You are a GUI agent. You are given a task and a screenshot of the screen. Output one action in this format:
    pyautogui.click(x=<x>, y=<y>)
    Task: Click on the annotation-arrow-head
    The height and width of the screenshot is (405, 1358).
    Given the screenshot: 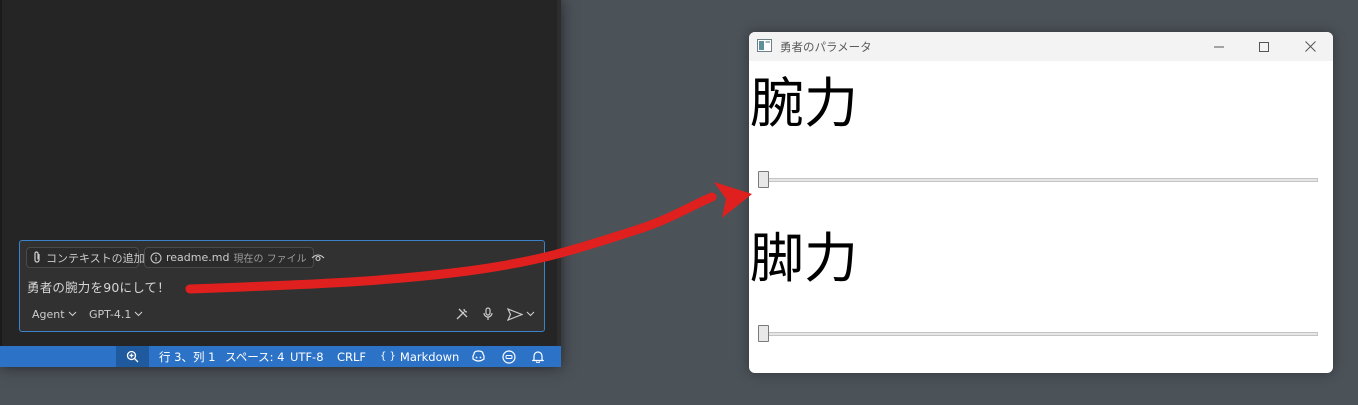 What is the action you would take?
    pyautogui.click(x=733, y=200)
    